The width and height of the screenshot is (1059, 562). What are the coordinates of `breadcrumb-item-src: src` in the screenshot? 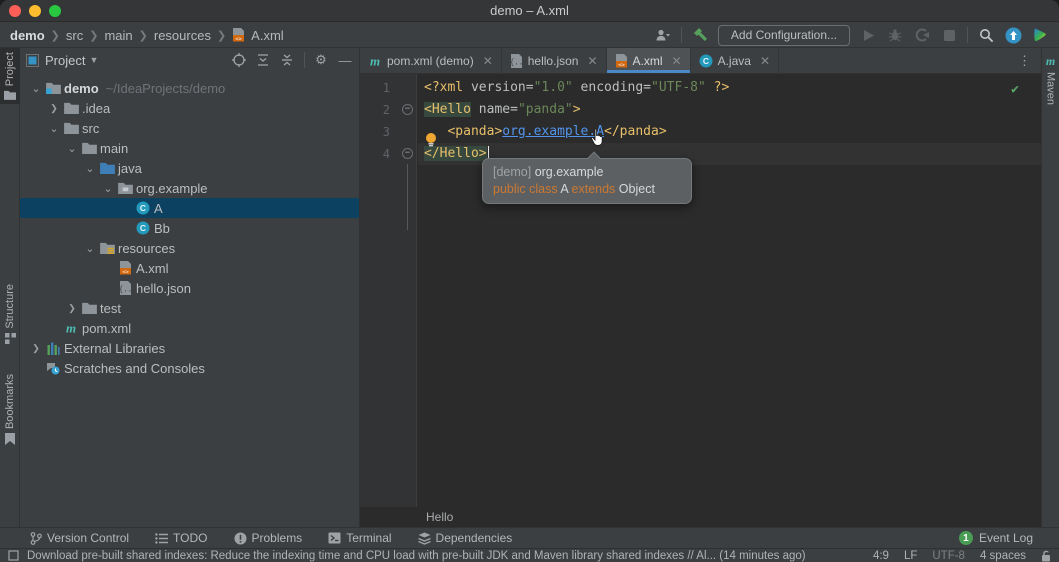 It's located at (74, 35).